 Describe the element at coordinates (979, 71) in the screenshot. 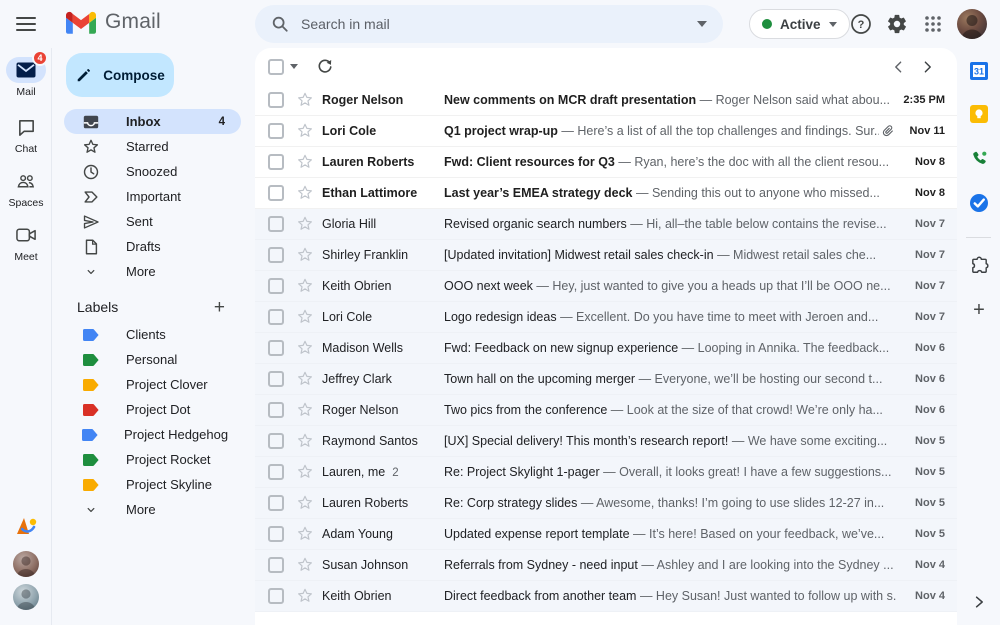

I see `calendar-icon: 31` at that location.